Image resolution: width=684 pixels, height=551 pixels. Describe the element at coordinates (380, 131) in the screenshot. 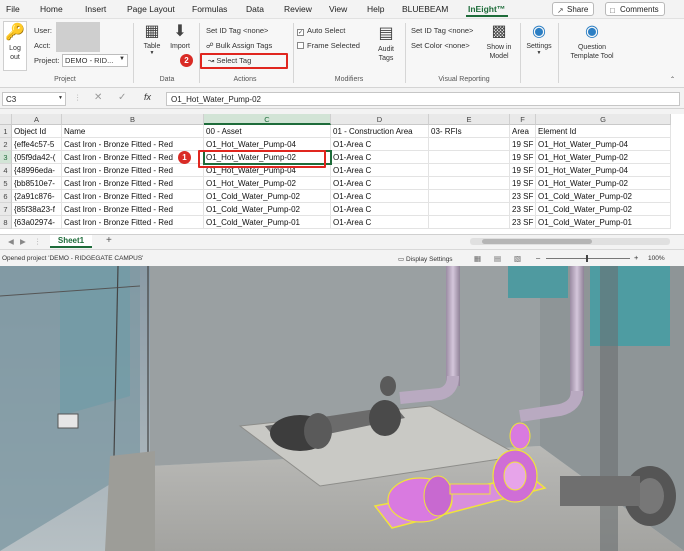

I see `table-header-cell: 01 - Construction Area` at that location.